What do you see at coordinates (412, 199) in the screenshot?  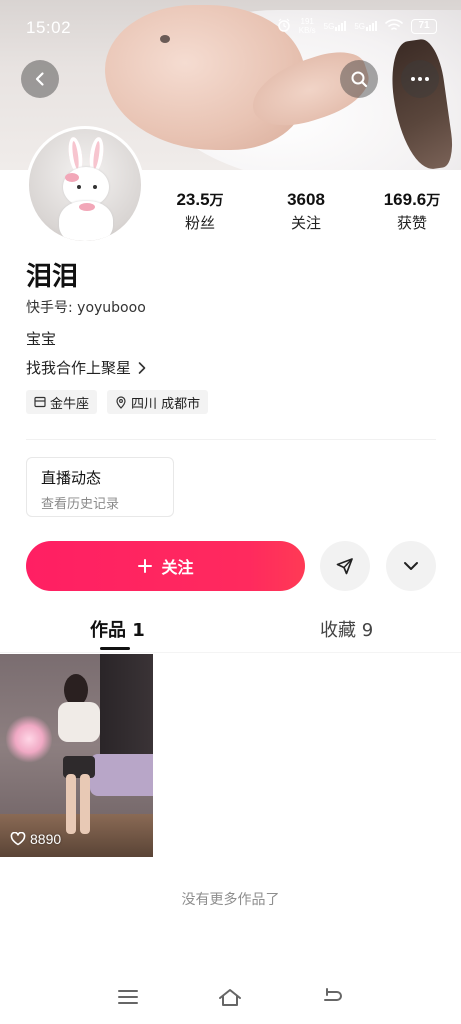 I see `stat-likes-value: 169.6万` at bounding box center [412, 199].